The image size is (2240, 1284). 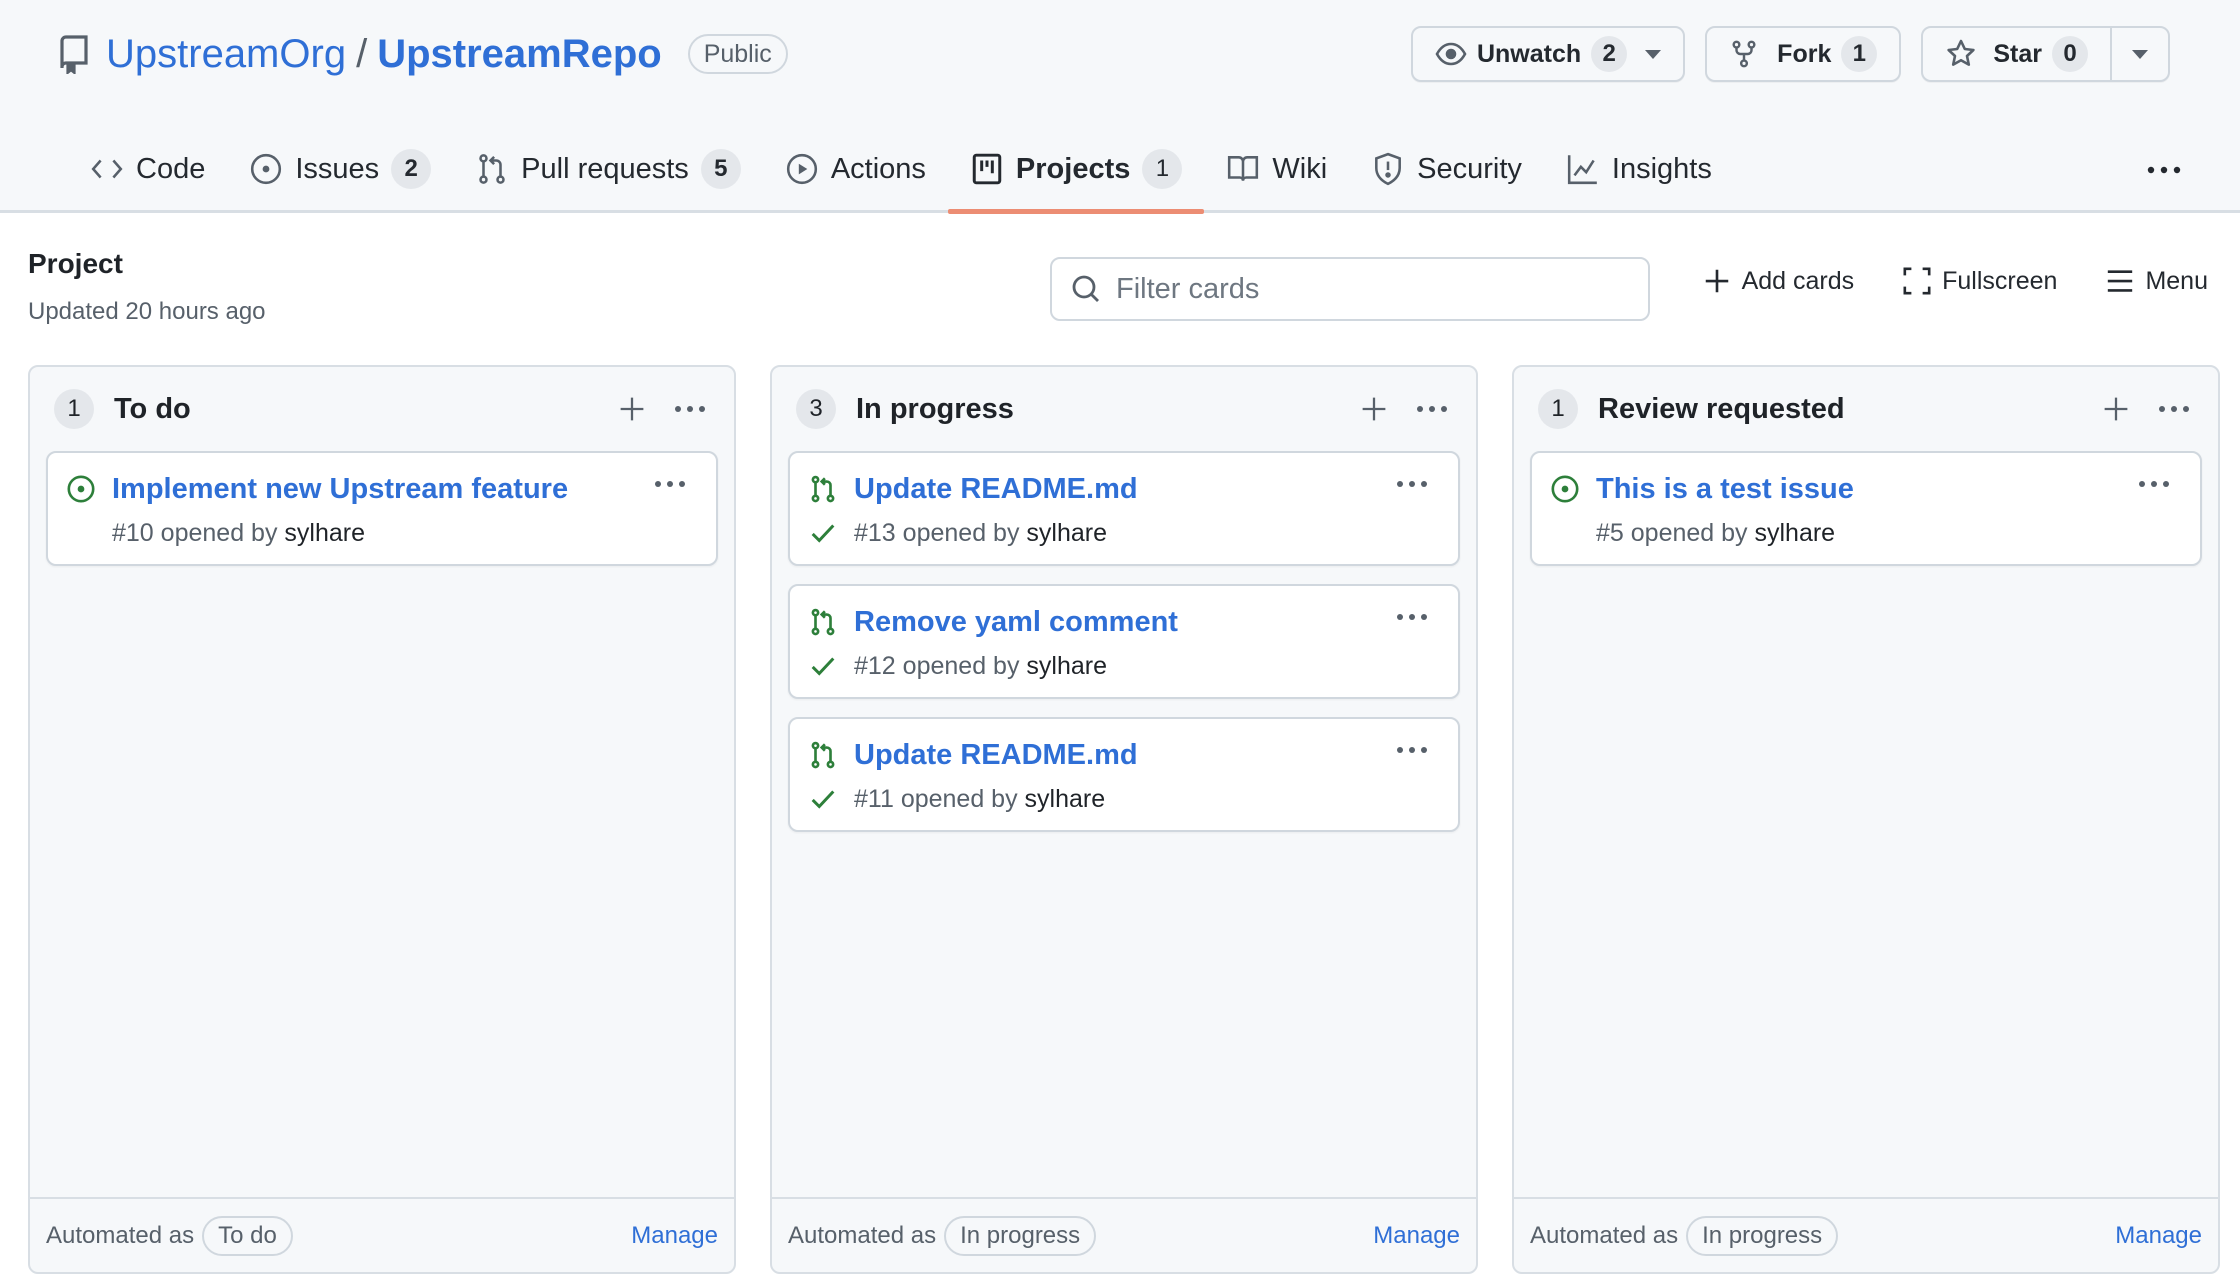 I want to click on filter-cards-field, so click(x=1350, y=289).